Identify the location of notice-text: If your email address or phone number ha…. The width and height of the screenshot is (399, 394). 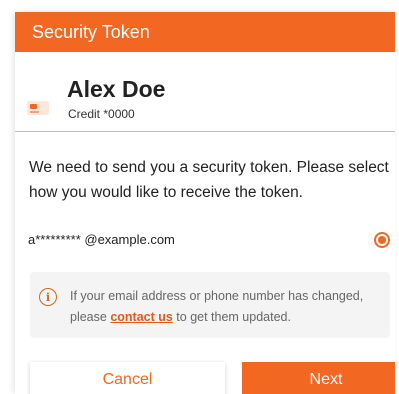
(226, 307).